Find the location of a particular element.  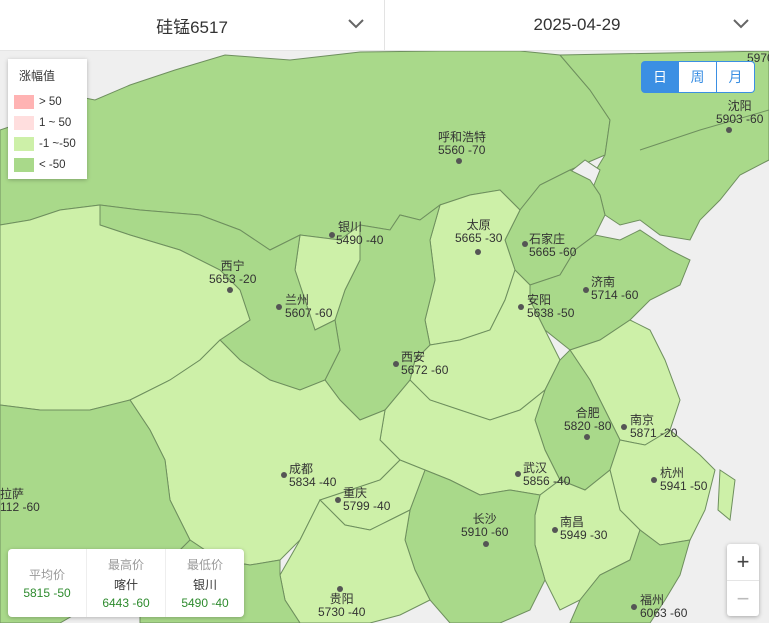

legend-label: 1 ~ 50 is located at coordinates (55, 123).